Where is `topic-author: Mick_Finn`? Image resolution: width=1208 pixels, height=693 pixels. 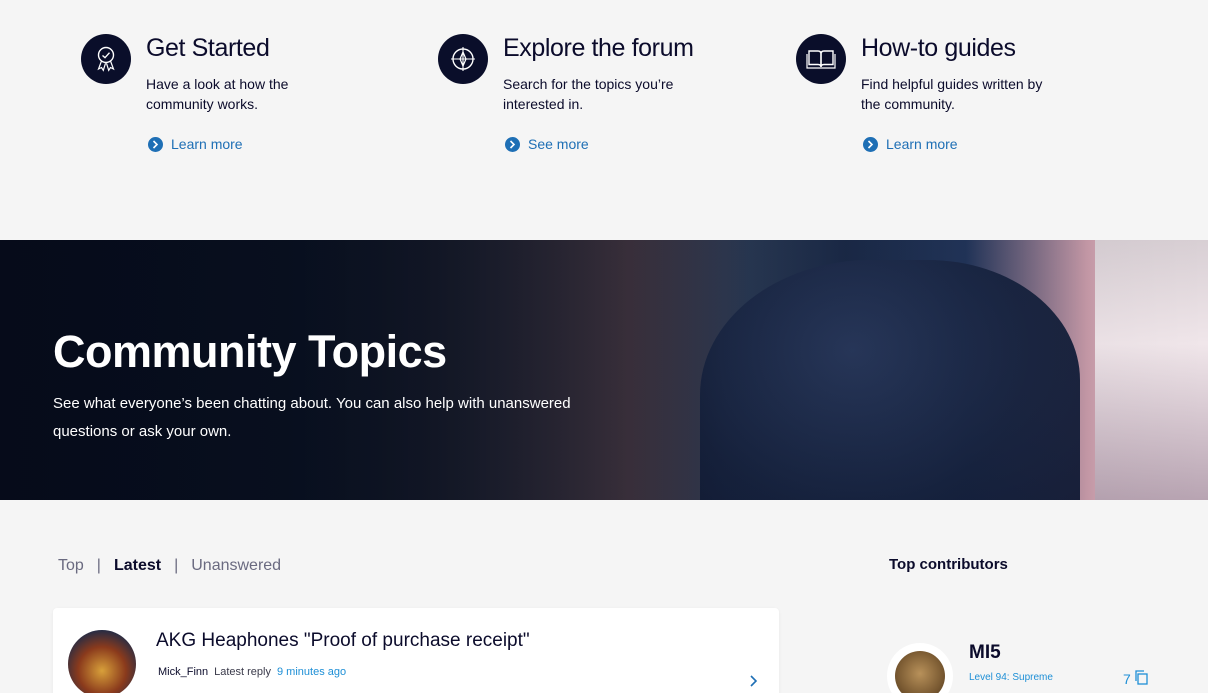 topic-author: Mick_Finn is located at coordinates (183, 672).